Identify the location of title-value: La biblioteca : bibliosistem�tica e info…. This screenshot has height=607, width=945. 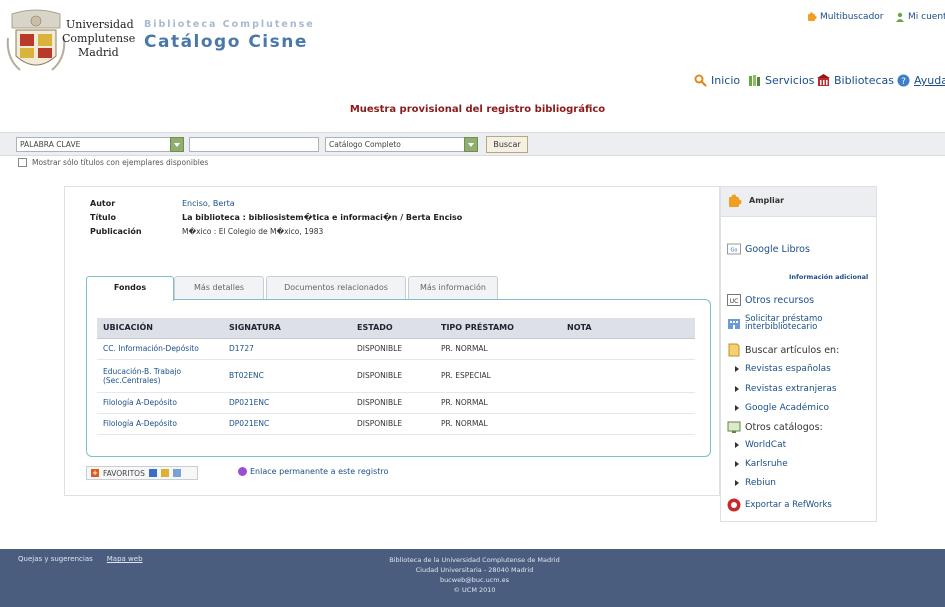
(322, 217).